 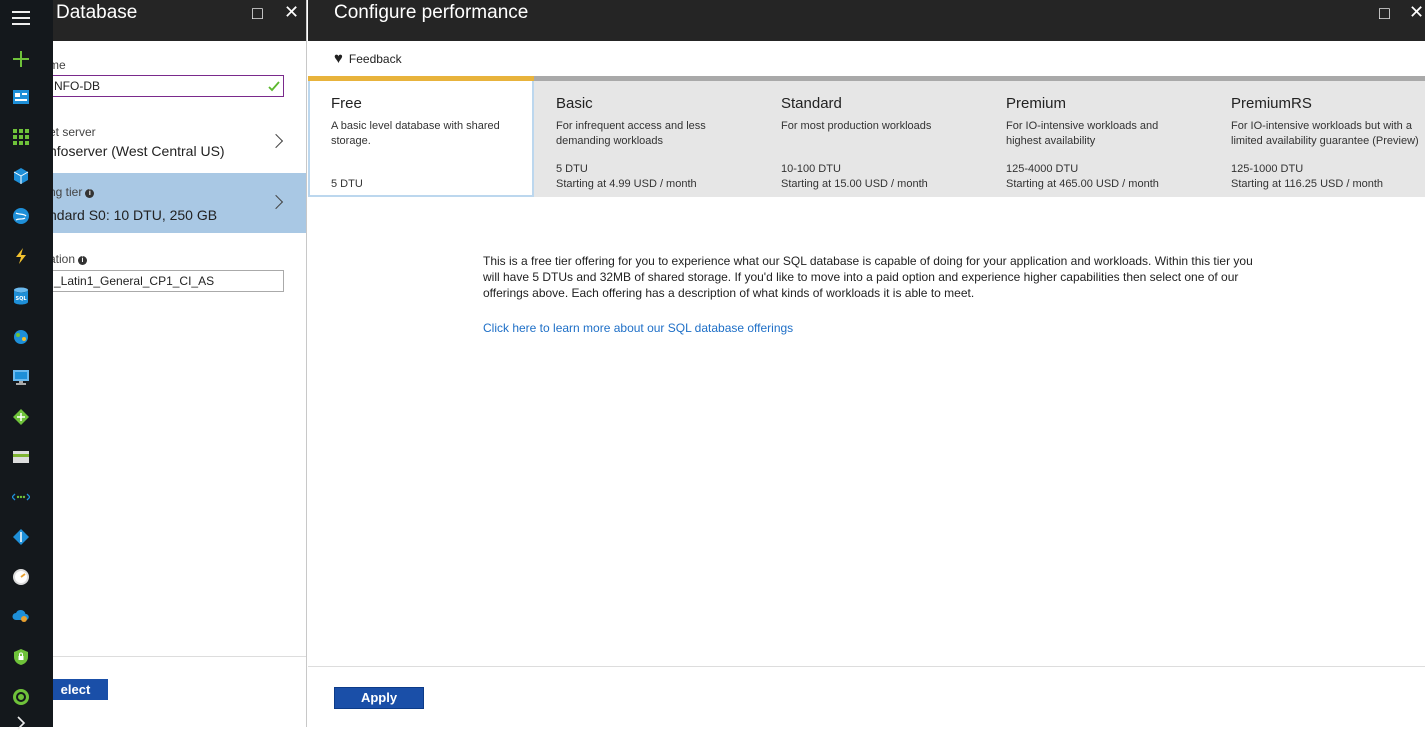 What do you see at coordinates (59, 65) in the screenshot?
I see `name-label: me` at bounding box center [59, 65].